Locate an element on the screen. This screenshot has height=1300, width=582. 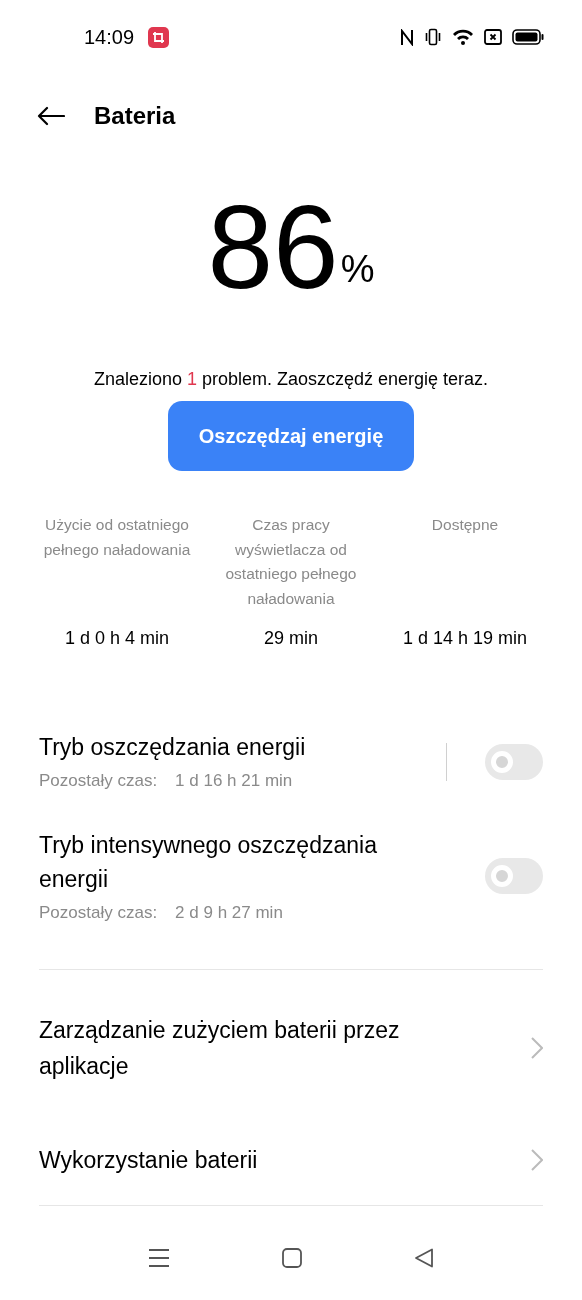
remaining-time: 1 d 16 h 21 min is located at coordinates (234, 781).